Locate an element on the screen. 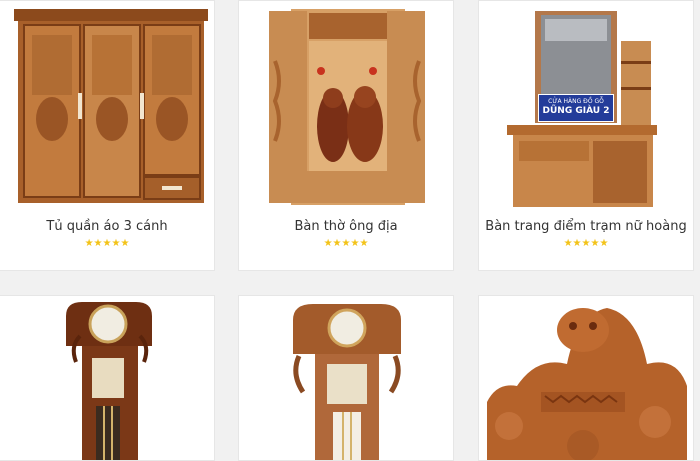 The width and height of the screenshot is (700, 461). grandfather-clock-image is located at coordinates (107, 378).